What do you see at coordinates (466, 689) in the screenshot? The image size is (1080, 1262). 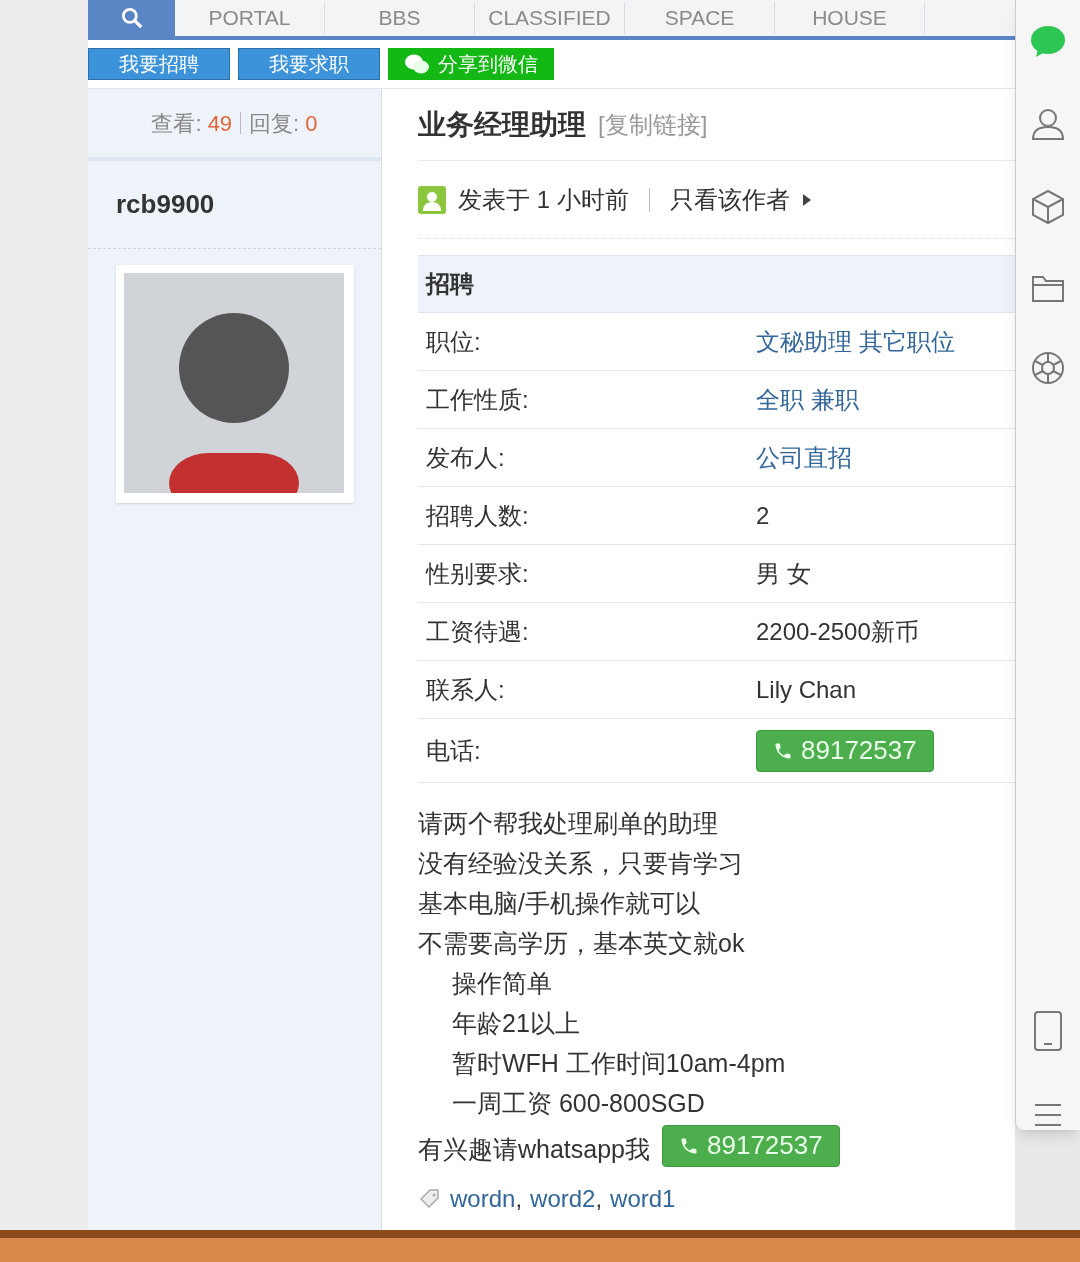 I see `field-label: 联系人:` at bounding box center [466, 689].